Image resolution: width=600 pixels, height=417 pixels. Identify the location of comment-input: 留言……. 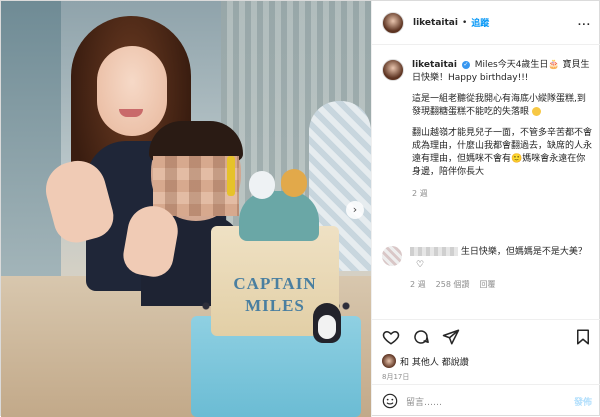
(424, 401).